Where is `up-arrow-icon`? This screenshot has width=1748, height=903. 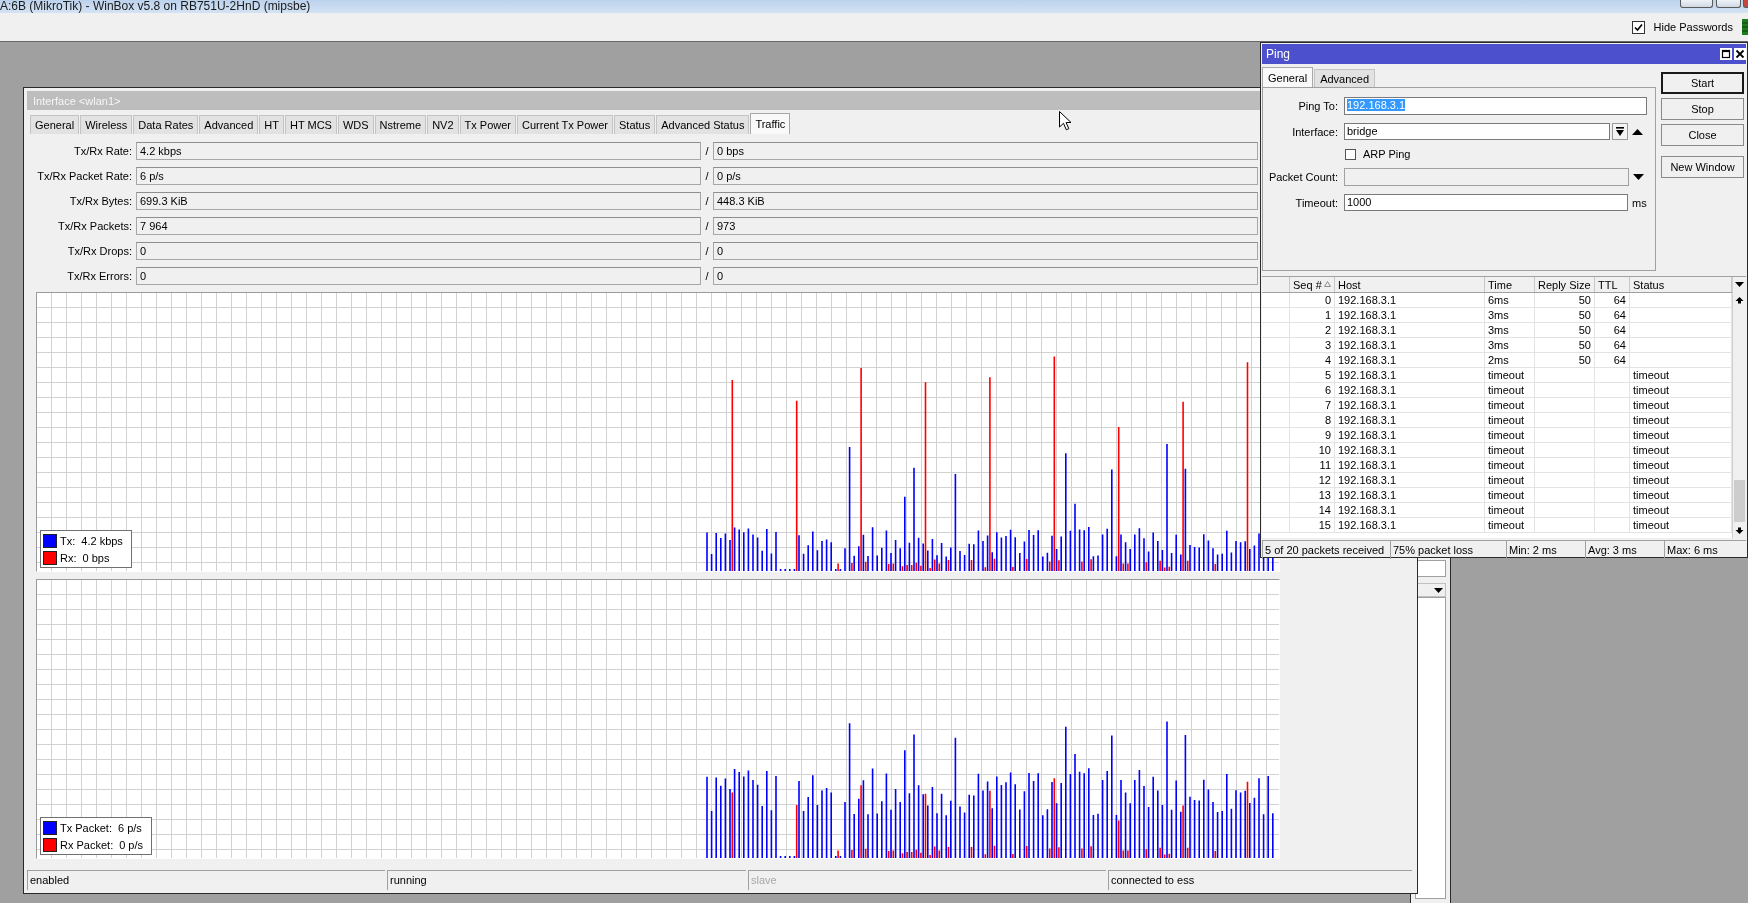
up-arrow-icon is located at coordinates (1637, 131).